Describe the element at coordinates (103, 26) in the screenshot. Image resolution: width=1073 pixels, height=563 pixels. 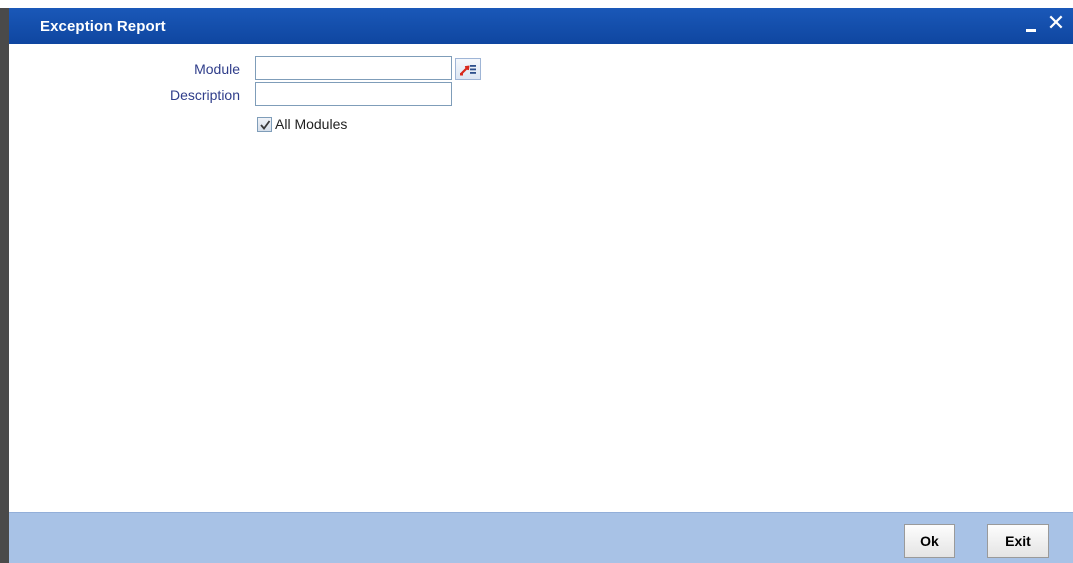
I see `window-title: Exception Report` at that location.